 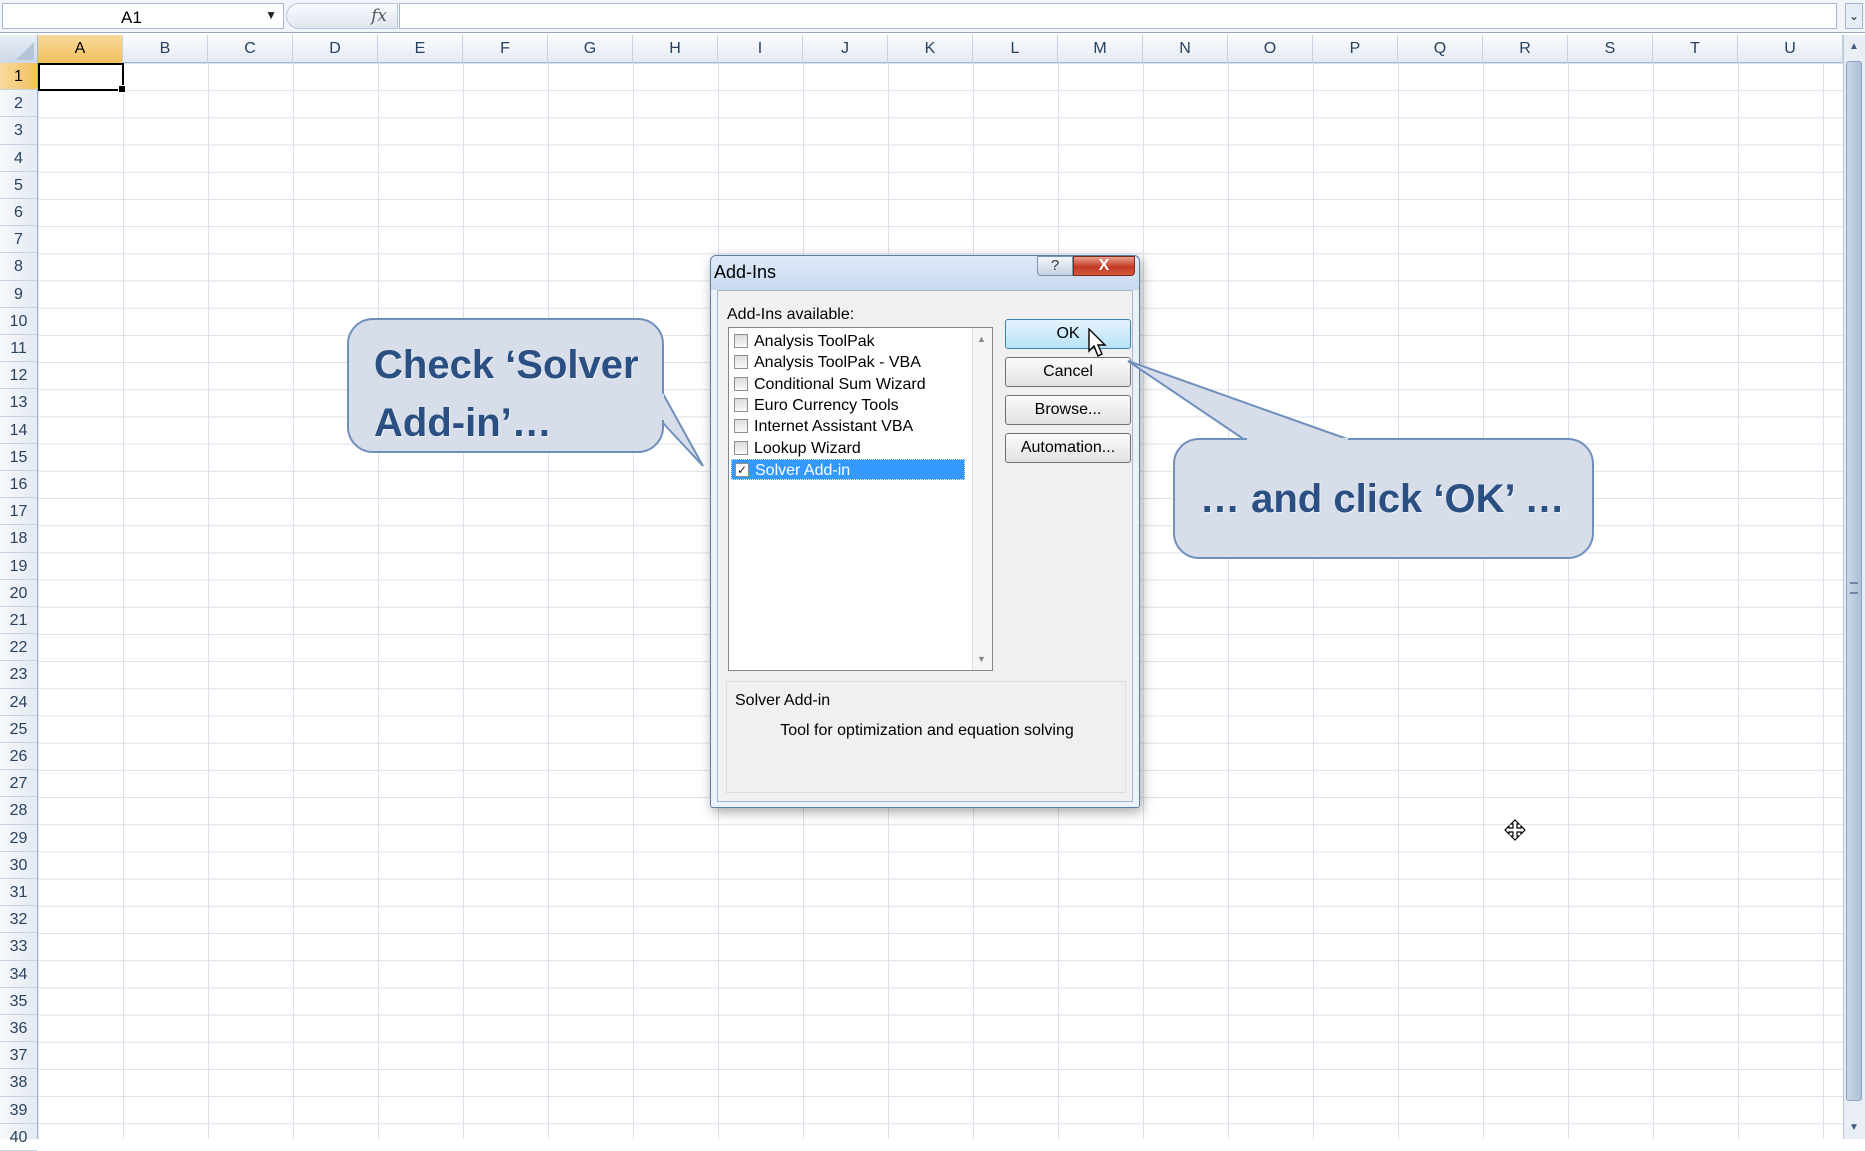 I want to click on list-scrollbar: ▲ ▼, so click(x=982, y=499).